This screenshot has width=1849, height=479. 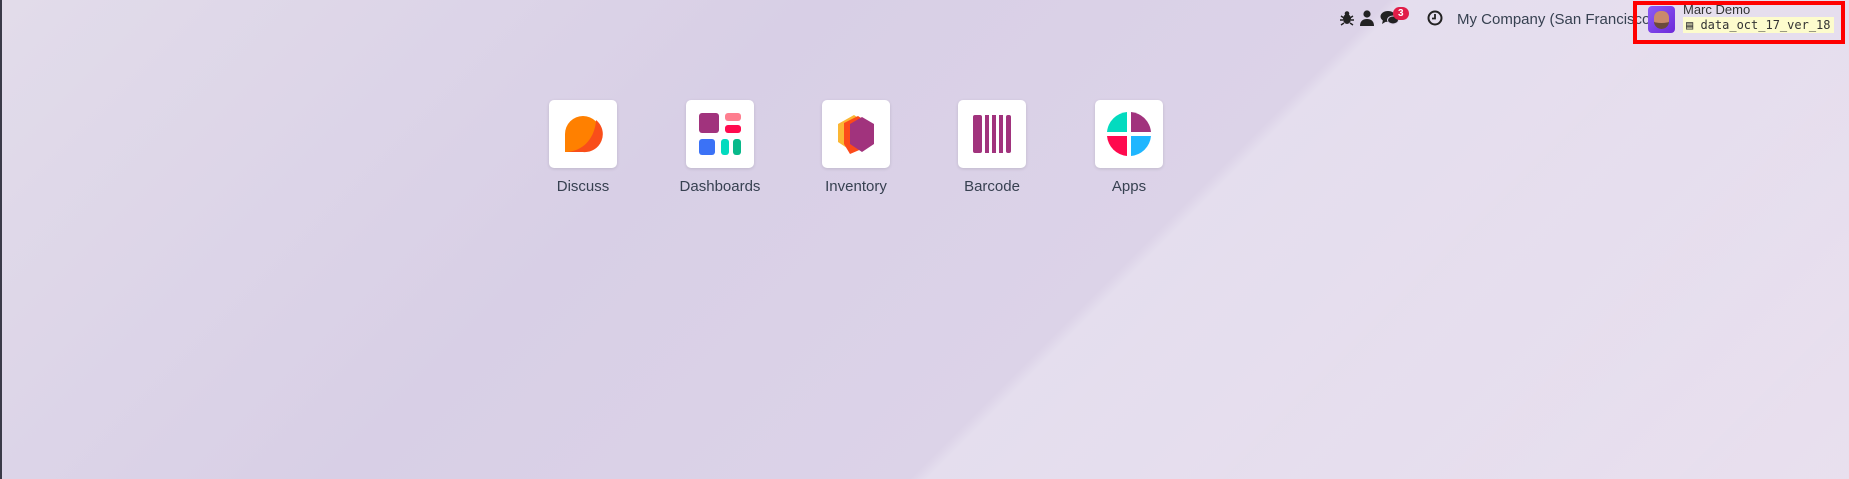 What do you see at coordinates (856, 134) in the screenshot?
I see `inventory-icon` at bounding box center [856, 134].